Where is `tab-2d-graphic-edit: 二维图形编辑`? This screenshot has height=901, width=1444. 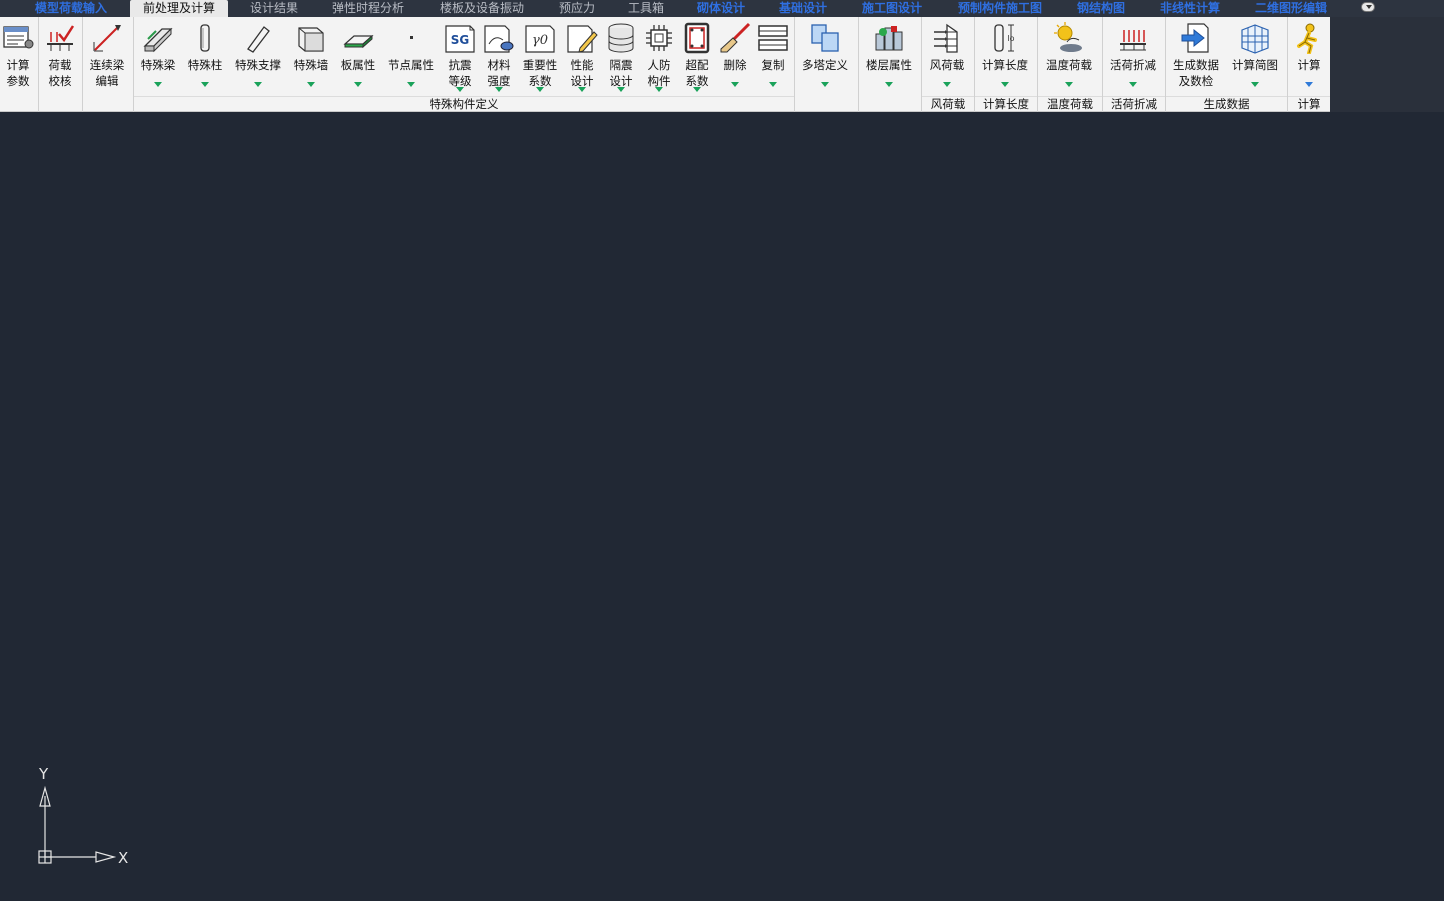
tab-2d-graphic-edit: 二维图形编辑 is located at coordinates (1291, 8).